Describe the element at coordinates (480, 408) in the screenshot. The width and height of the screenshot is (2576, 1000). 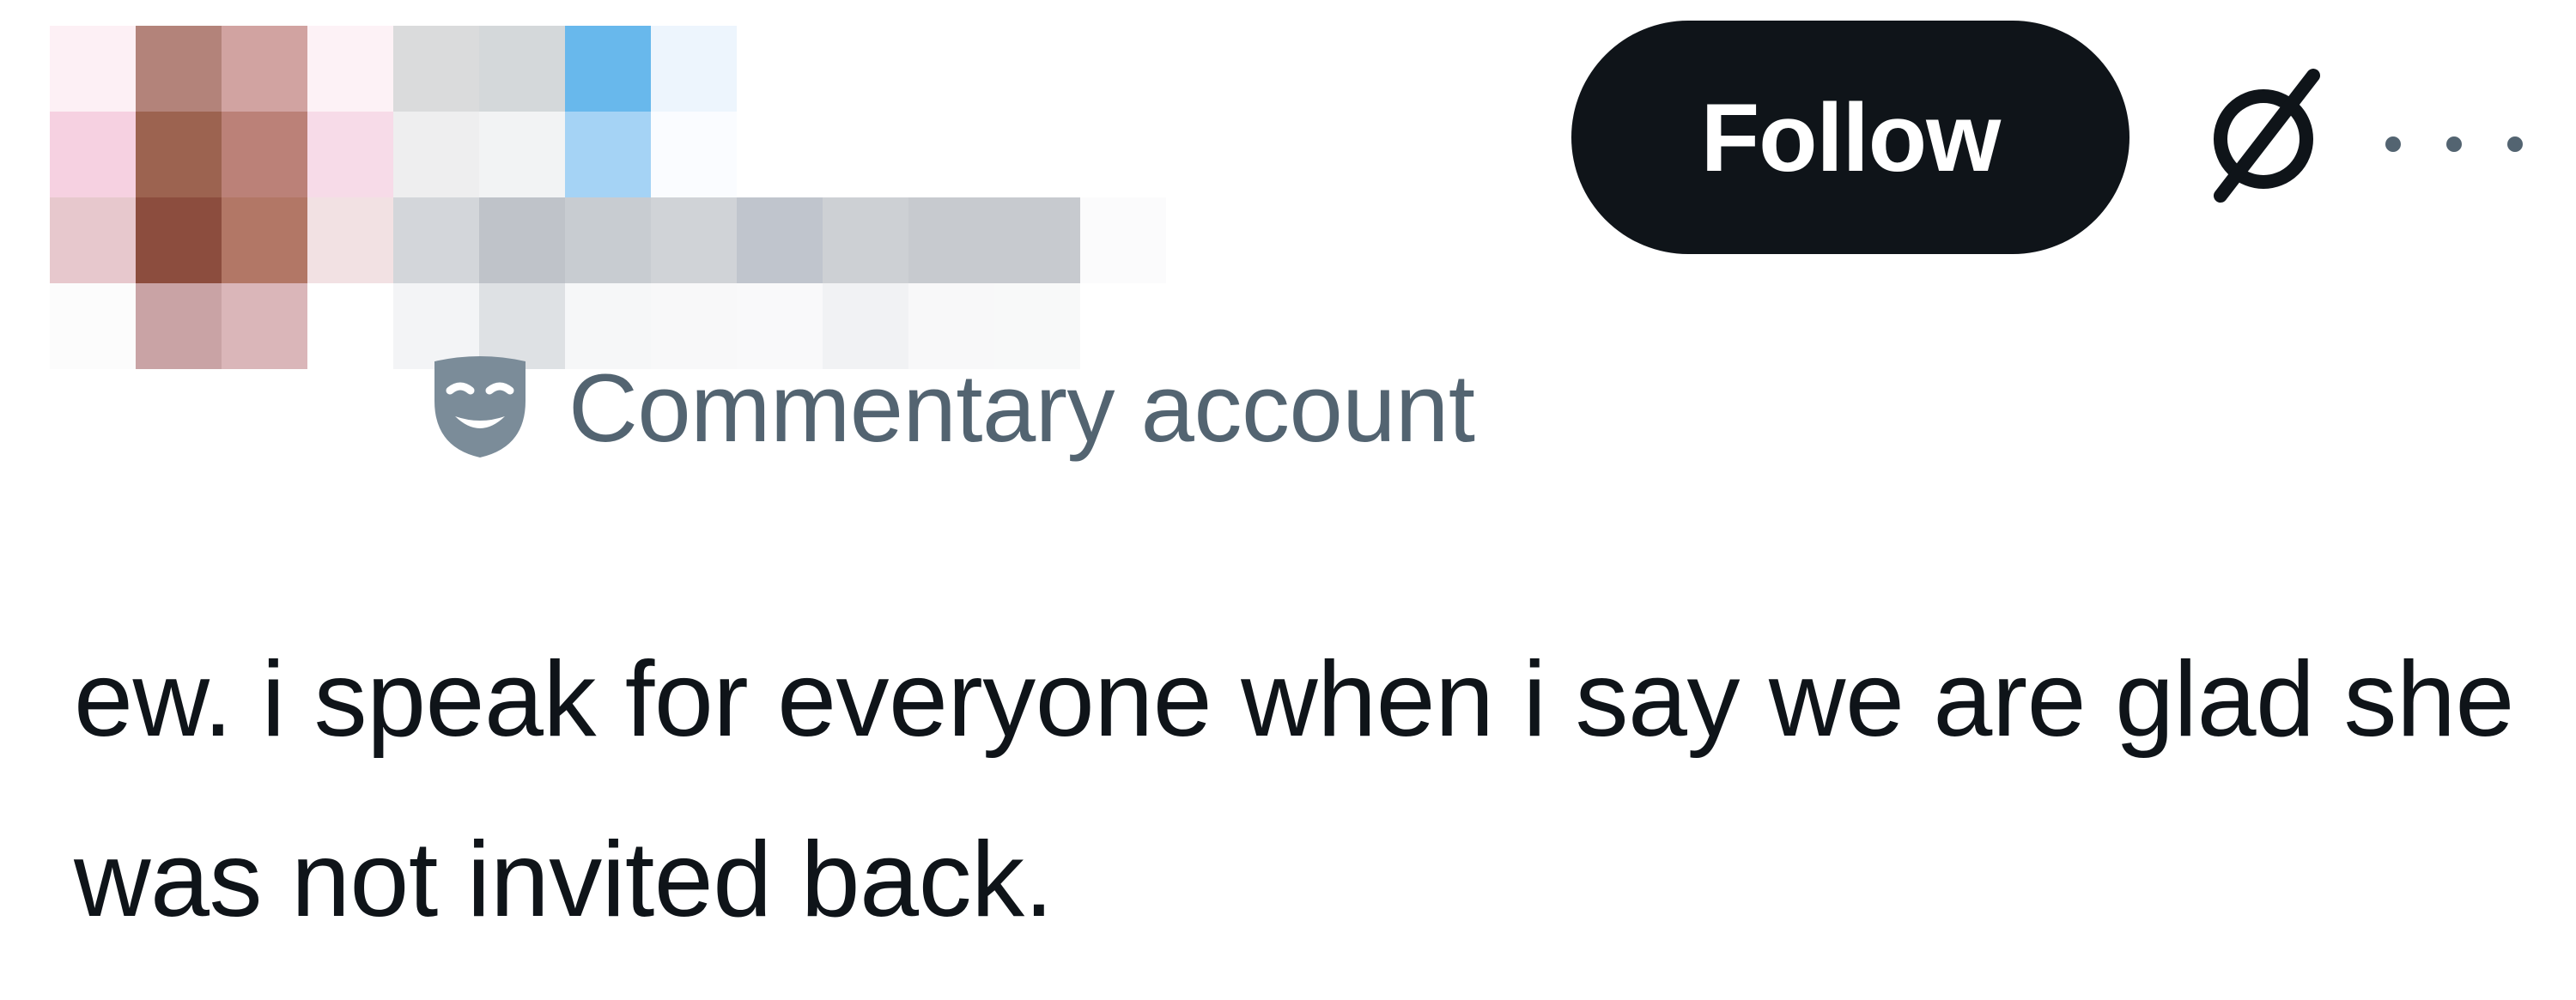
I see `theater-mask-icon` at that location.